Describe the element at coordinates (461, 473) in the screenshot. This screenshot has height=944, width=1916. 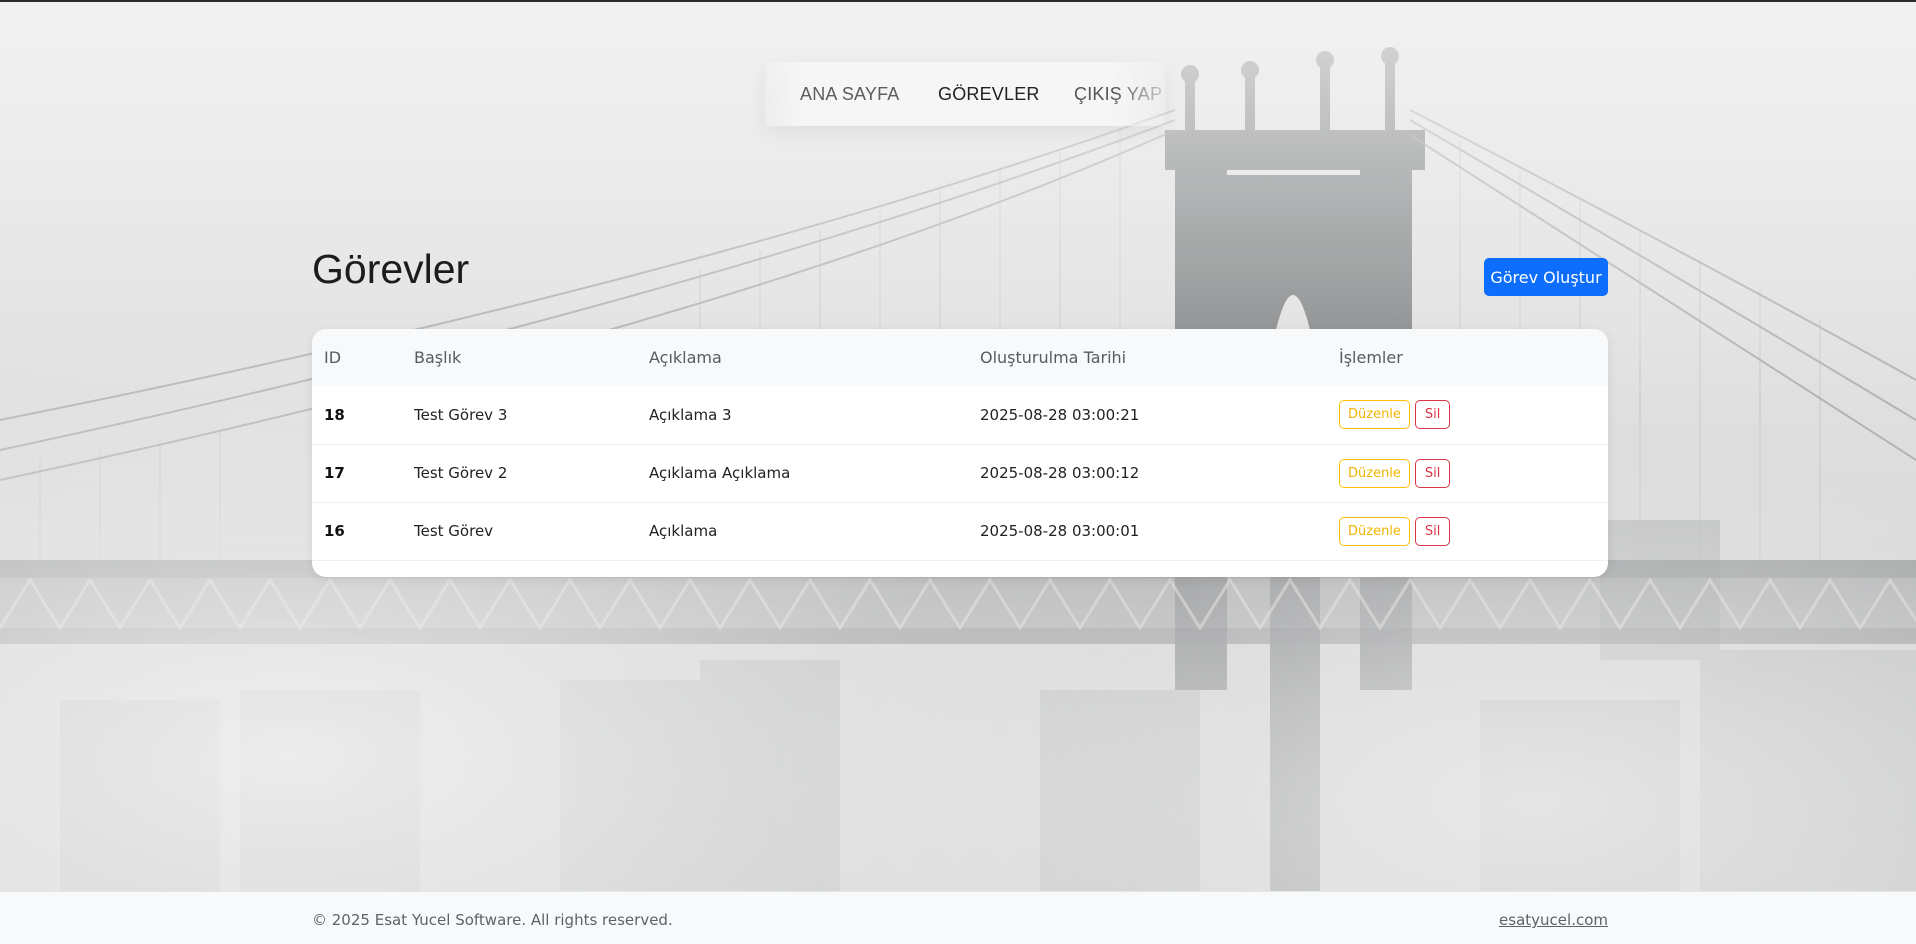
I see `cell-title: Test Görev 2` at that location.